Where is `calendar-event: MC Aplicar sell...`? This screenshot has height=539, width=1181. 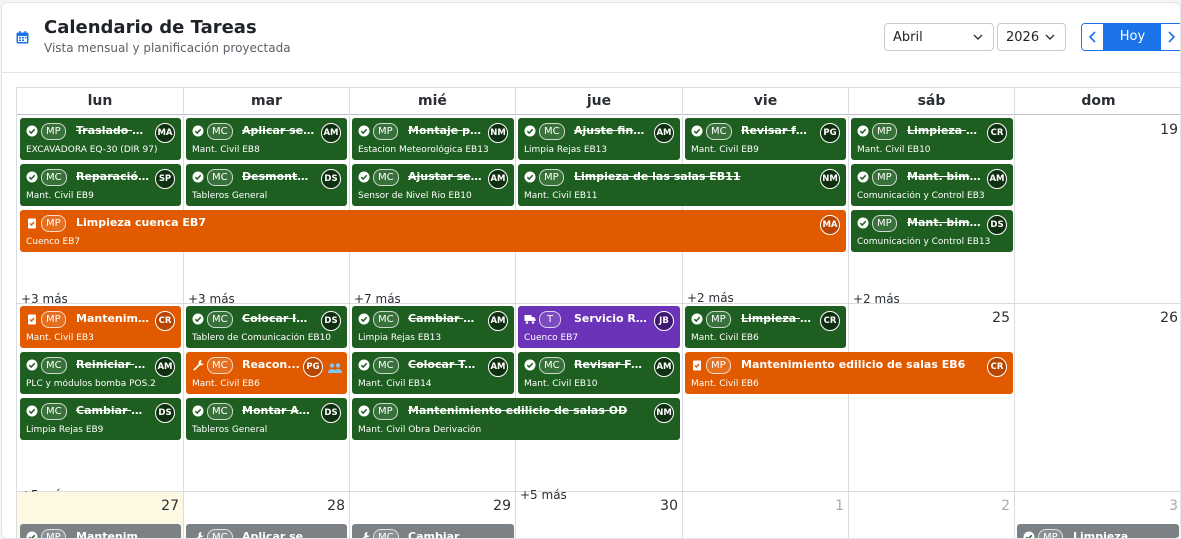 calendar-event: MC Aplicar sell... is located at coordinates (266, 531).